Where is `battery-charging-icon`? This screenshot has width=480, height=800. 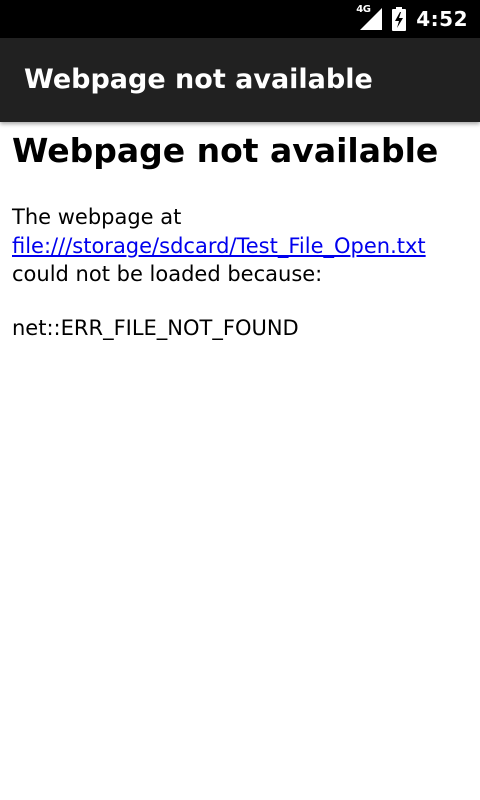 battery-charging-icon is located at coordinates (399, 19).